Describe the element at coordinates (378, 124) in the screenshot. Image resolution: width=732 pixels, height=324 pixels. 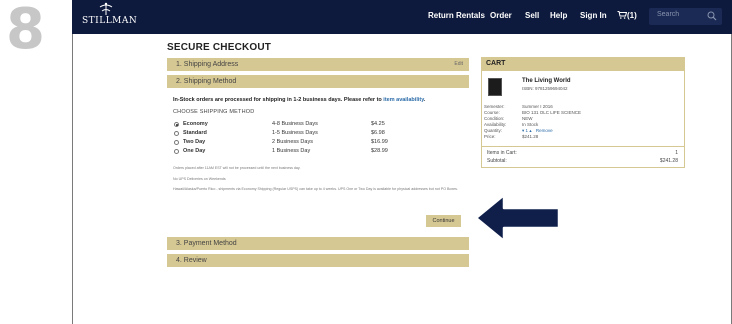
I see `option-price: $4.25` at that location.